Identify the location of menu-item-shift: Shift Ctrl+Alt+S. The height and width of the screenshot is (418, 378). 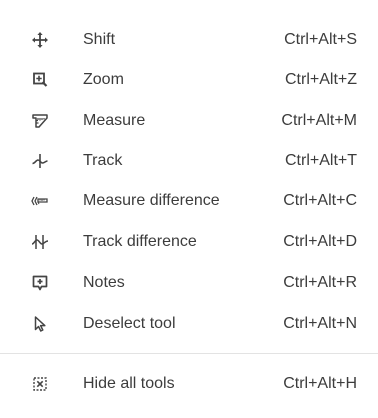
(189, 40).